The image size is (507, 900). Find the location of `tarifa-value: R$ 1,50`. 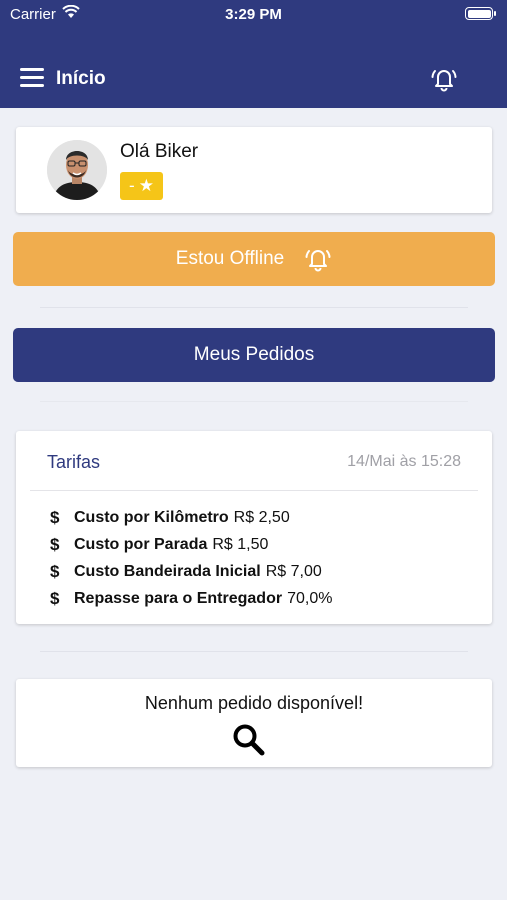

tarifa-value: R$ 1,50 is located at coordinates (240, 544).